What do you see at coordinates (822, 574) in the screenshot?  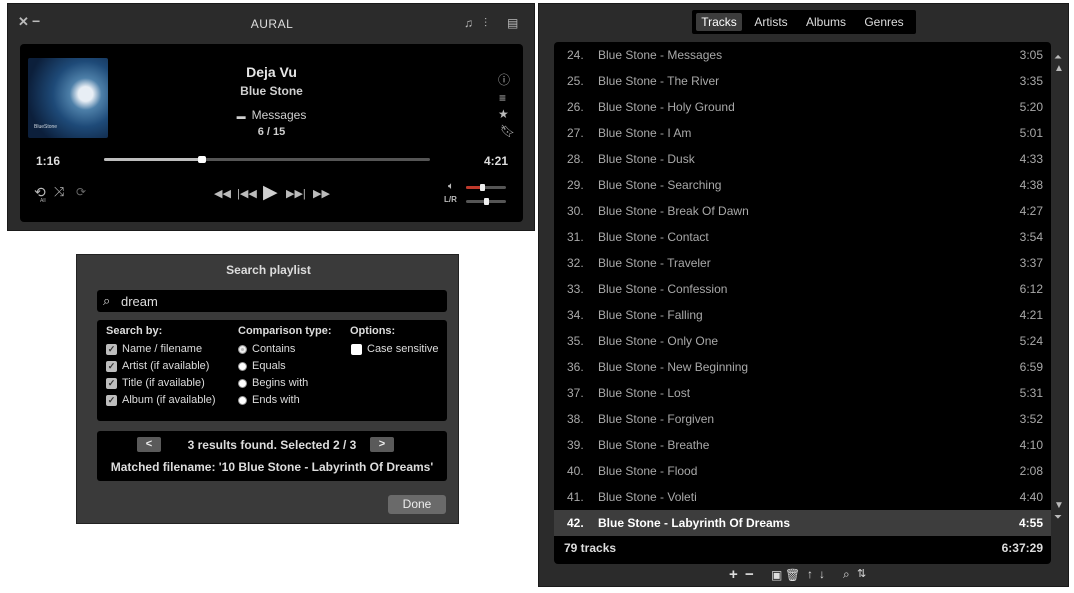 I see `move-down-icon: ↓` at bounding box center [822, 574].